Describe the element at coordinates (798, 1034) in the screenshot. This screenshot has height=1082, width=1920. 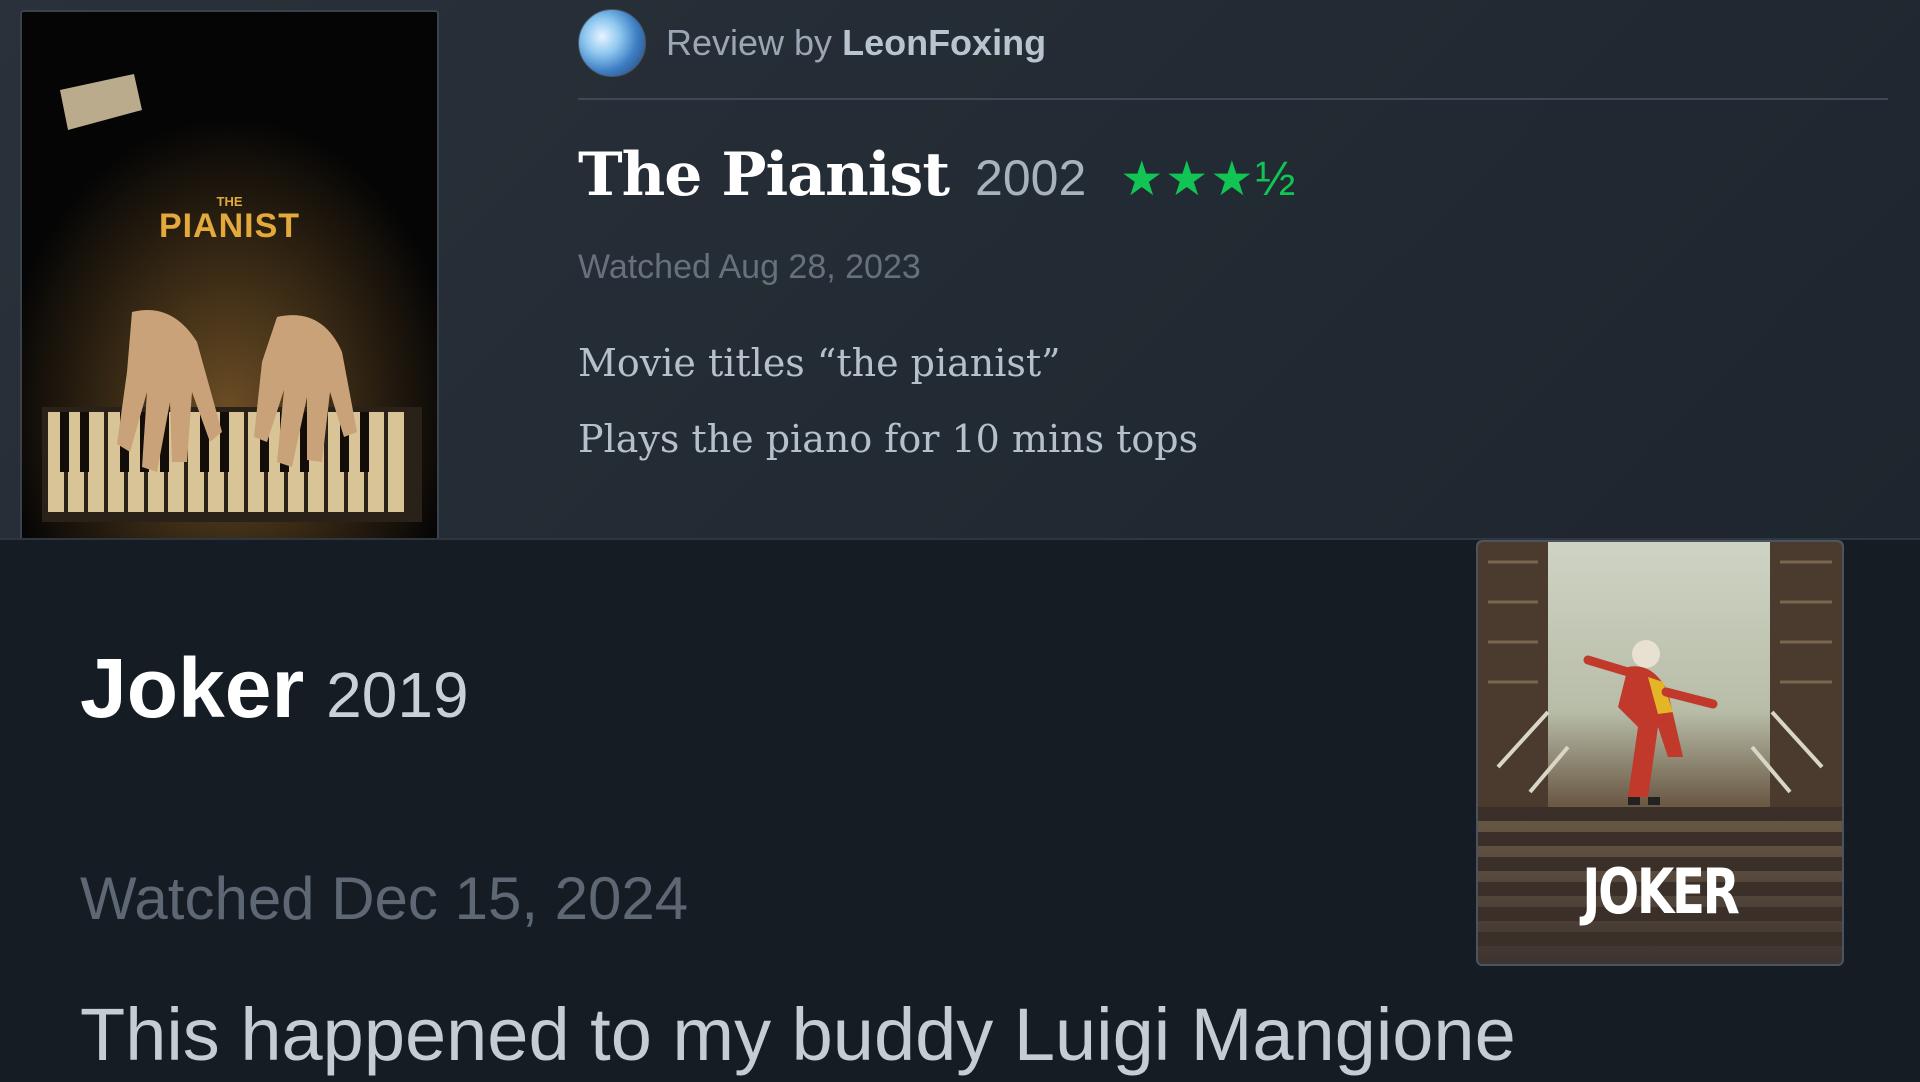
I see `review-text: This happened to my buddy Luigi Mangione` at that location.